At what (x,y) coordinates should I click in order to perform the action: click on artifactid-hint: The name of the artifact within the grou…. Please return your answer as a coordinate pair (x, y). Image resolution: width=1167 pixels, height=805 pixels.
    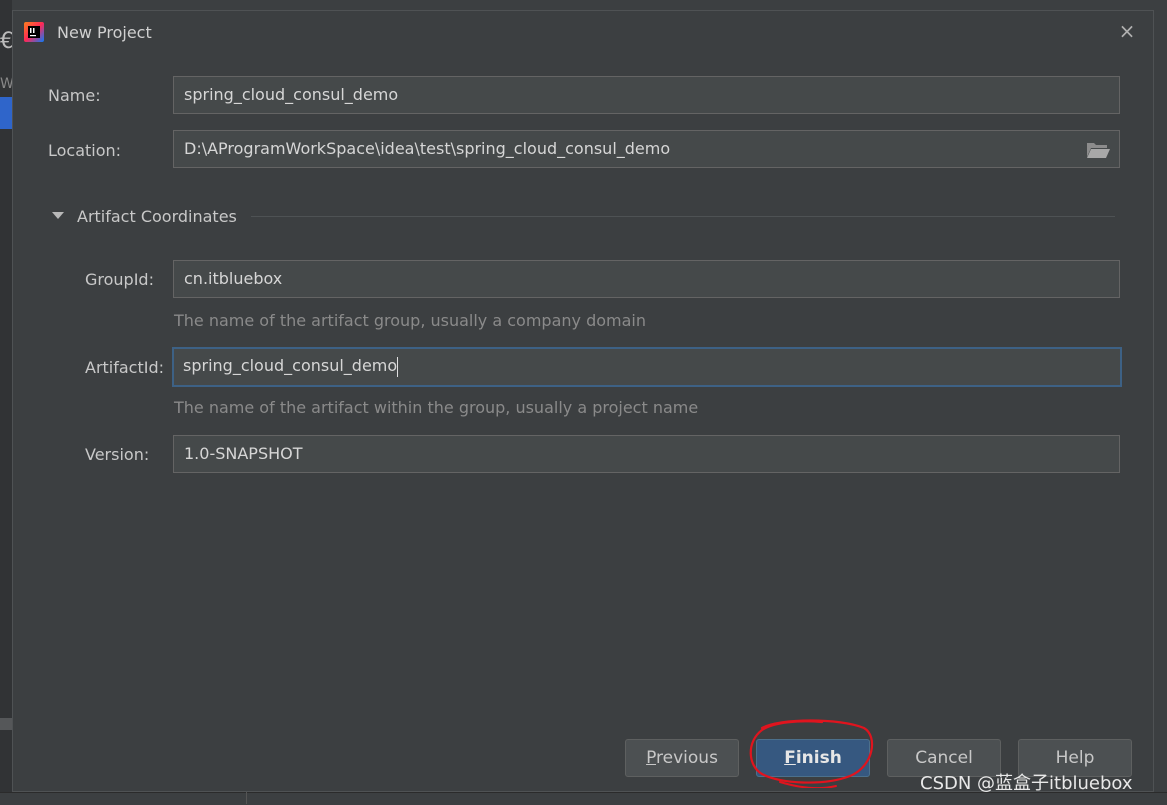
    Looking at the image, I should click on (436, 407).